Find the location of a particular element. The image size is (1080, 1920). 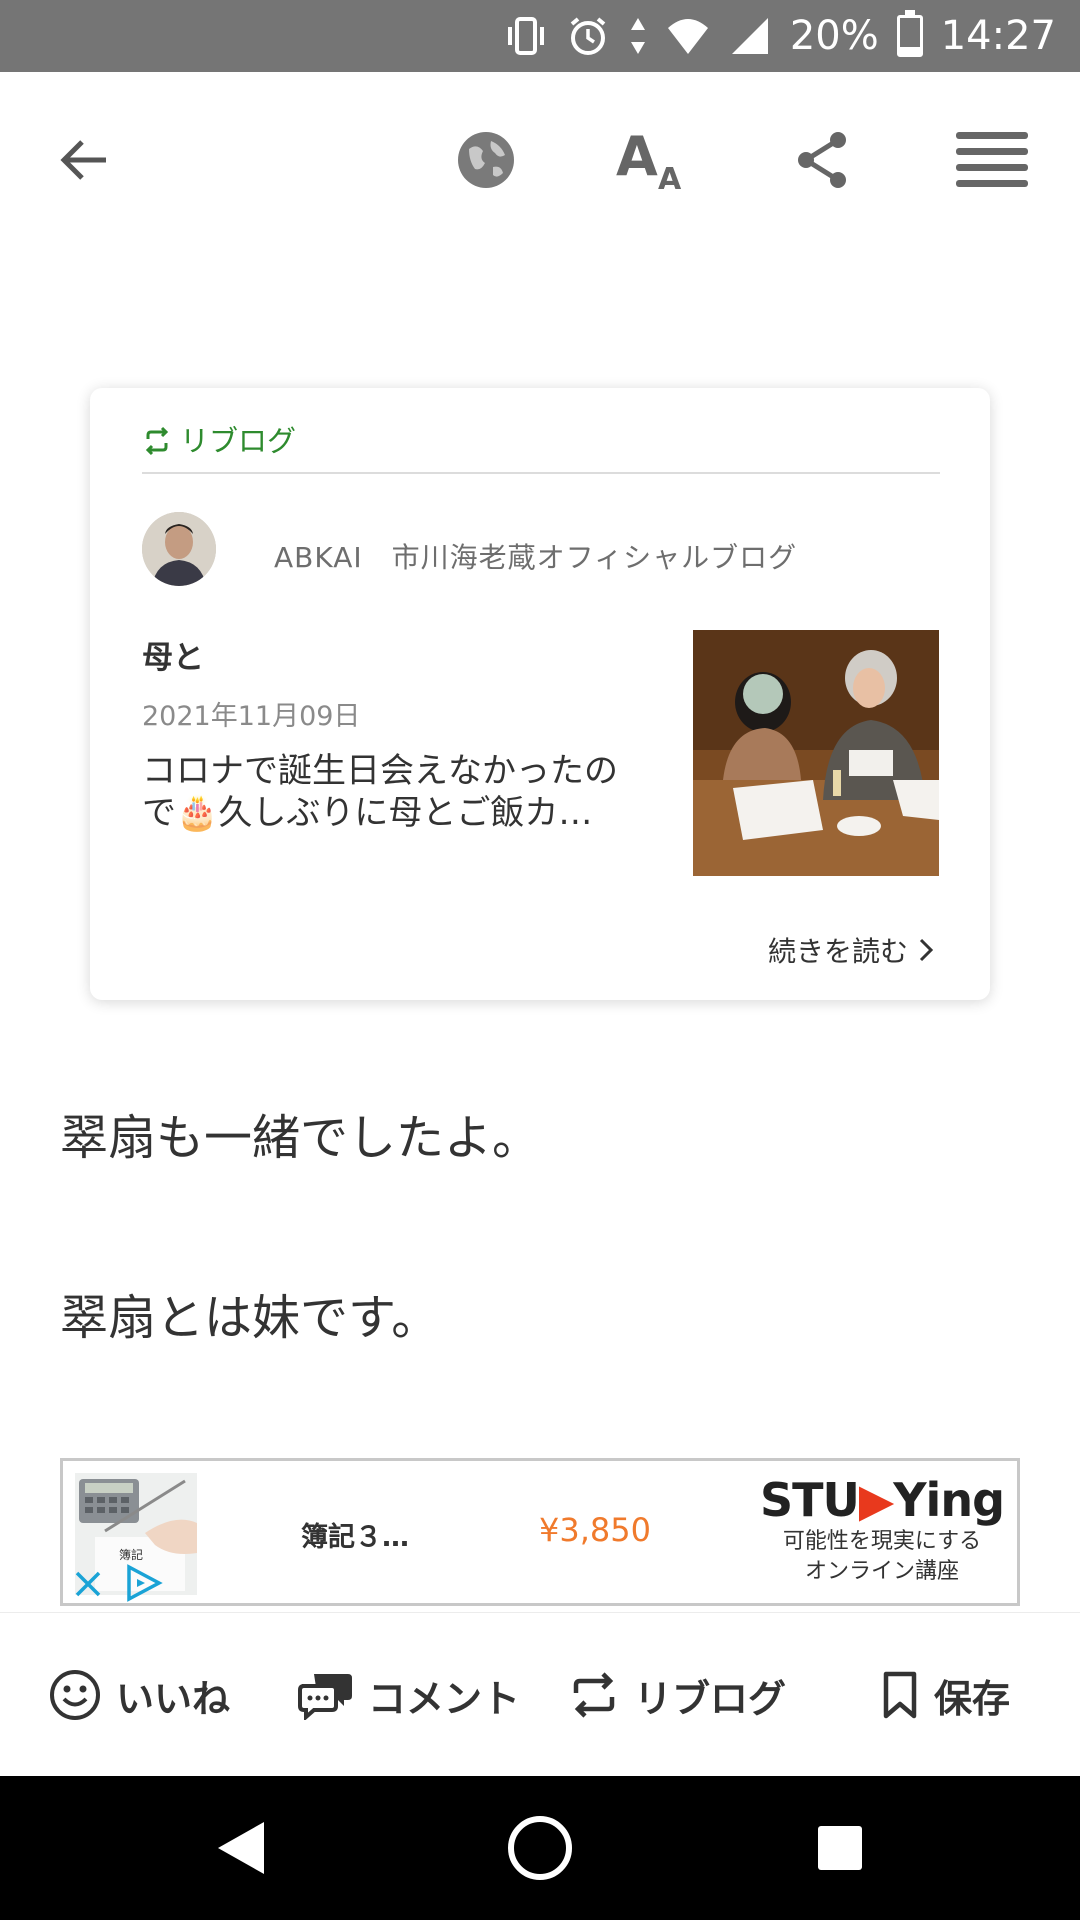

globe-button is located at coordinates (486, 160).